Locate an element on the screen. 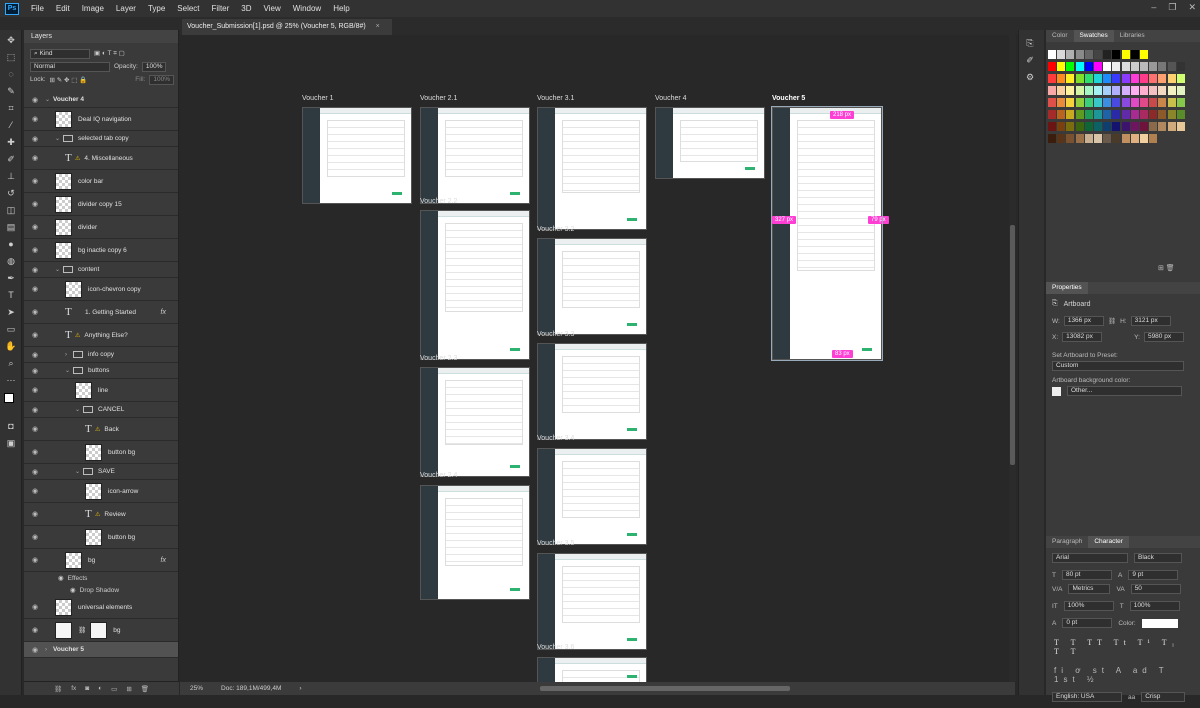  zoom-level: 25% is located at coordinates (196, 688).